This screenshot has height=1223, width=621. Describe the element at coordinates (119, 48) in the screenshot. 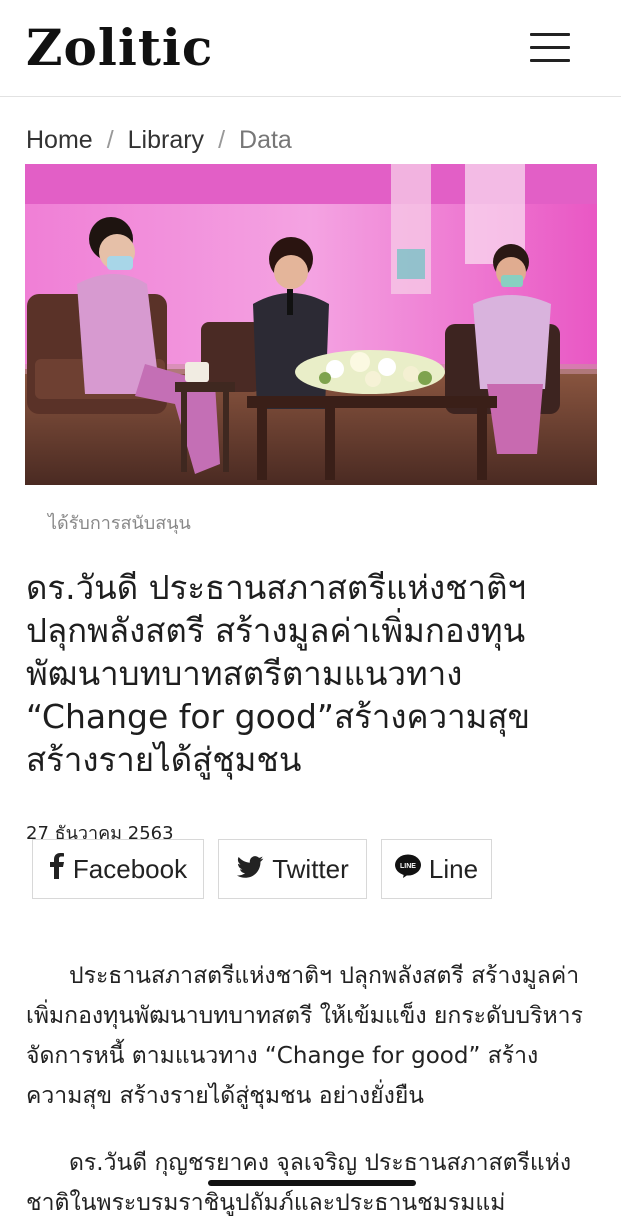

I see `site-logo: Zolitic` at that location.